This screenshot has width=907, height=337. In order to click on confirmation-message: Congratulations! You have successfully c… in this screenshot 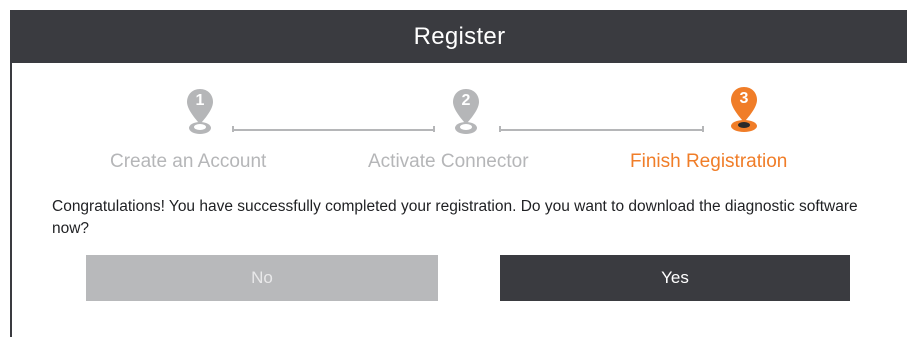, I will do `click(455, 217)`.